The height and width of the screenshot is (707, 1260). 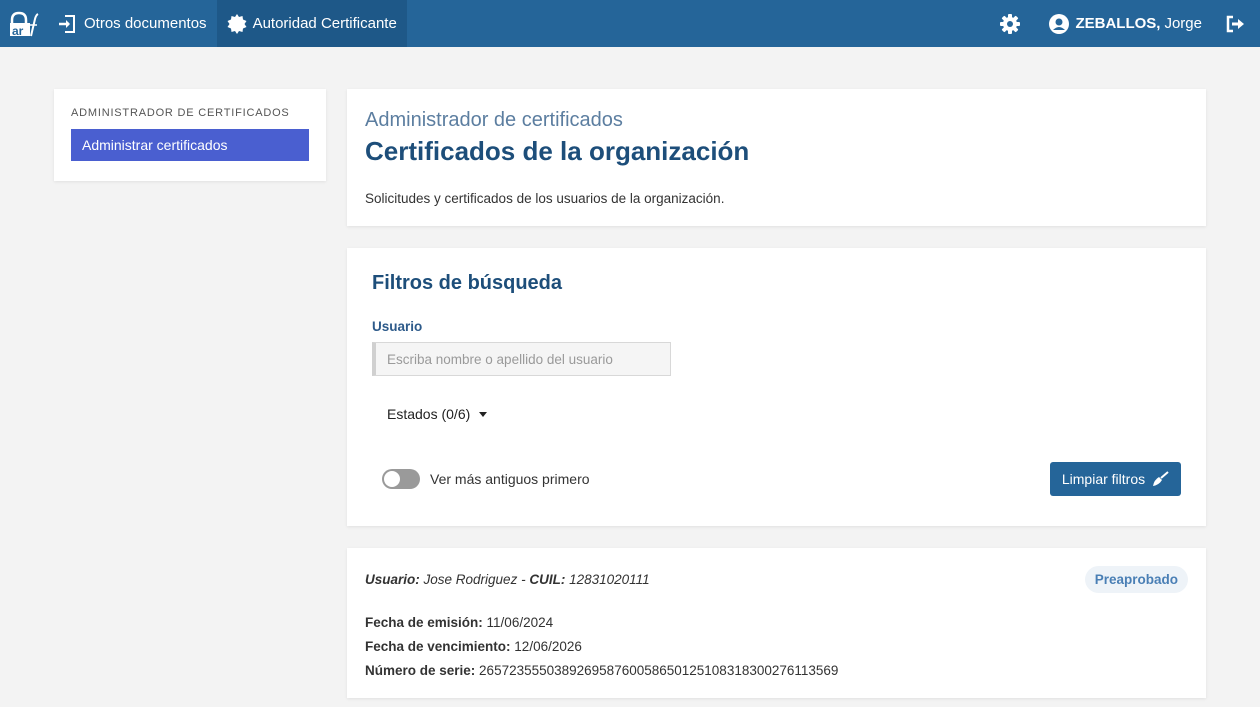 I want to click on svg-text: ar, so click(x=18, y=30).